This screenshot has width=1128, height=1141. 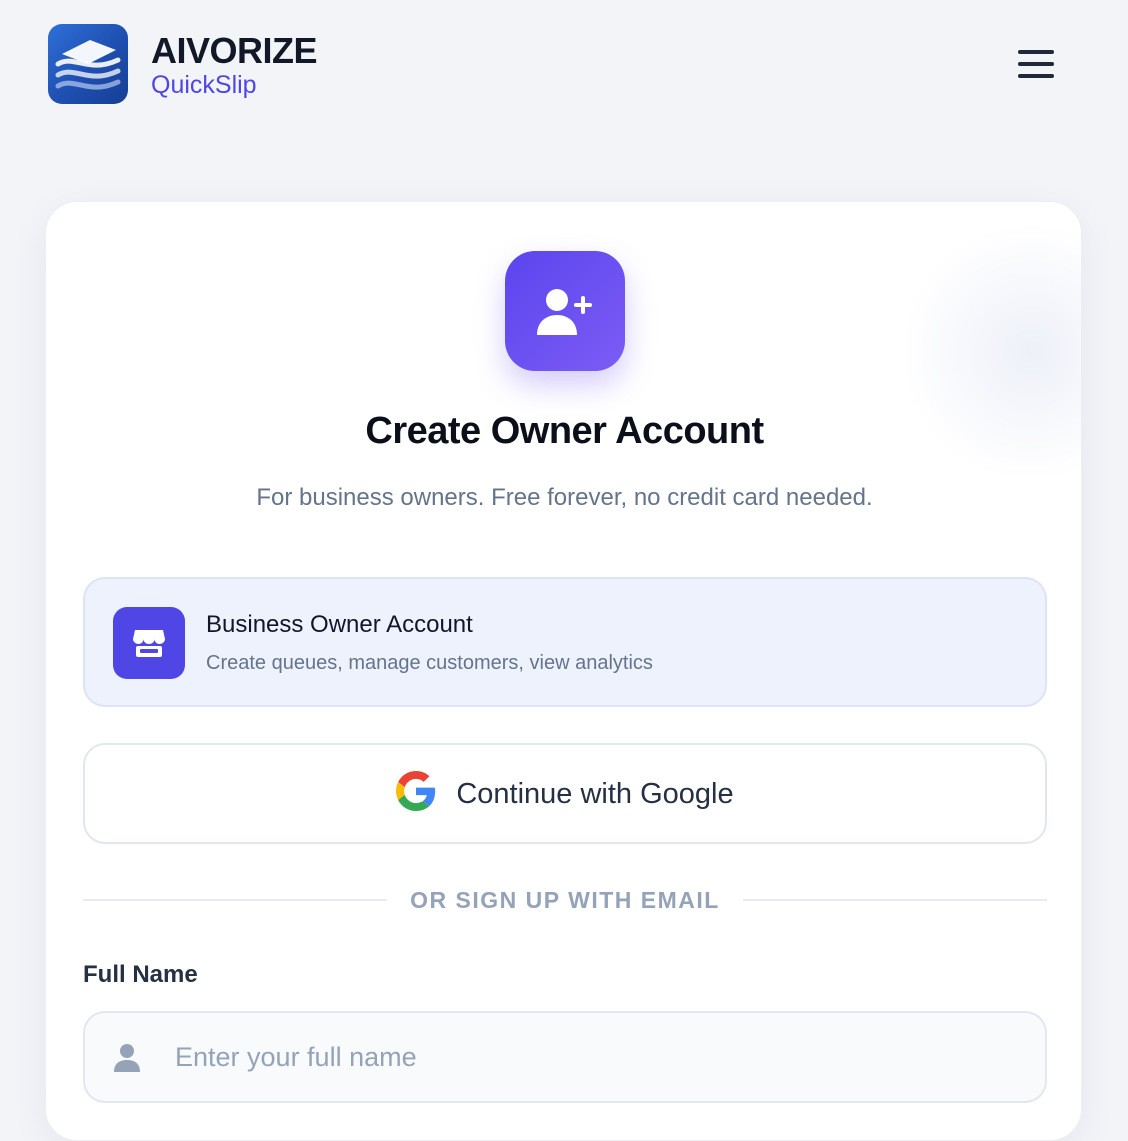 I want to click on product-name: QuickSlip, so click(x=204, y=85).